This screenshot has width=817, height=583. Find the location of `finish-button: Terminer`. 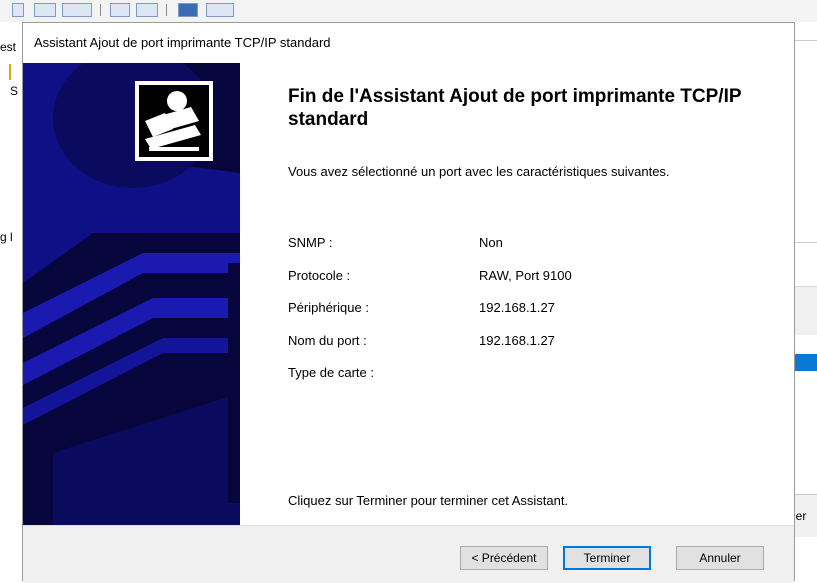

finish-button: Terminer is located at coordinates (607, 558).